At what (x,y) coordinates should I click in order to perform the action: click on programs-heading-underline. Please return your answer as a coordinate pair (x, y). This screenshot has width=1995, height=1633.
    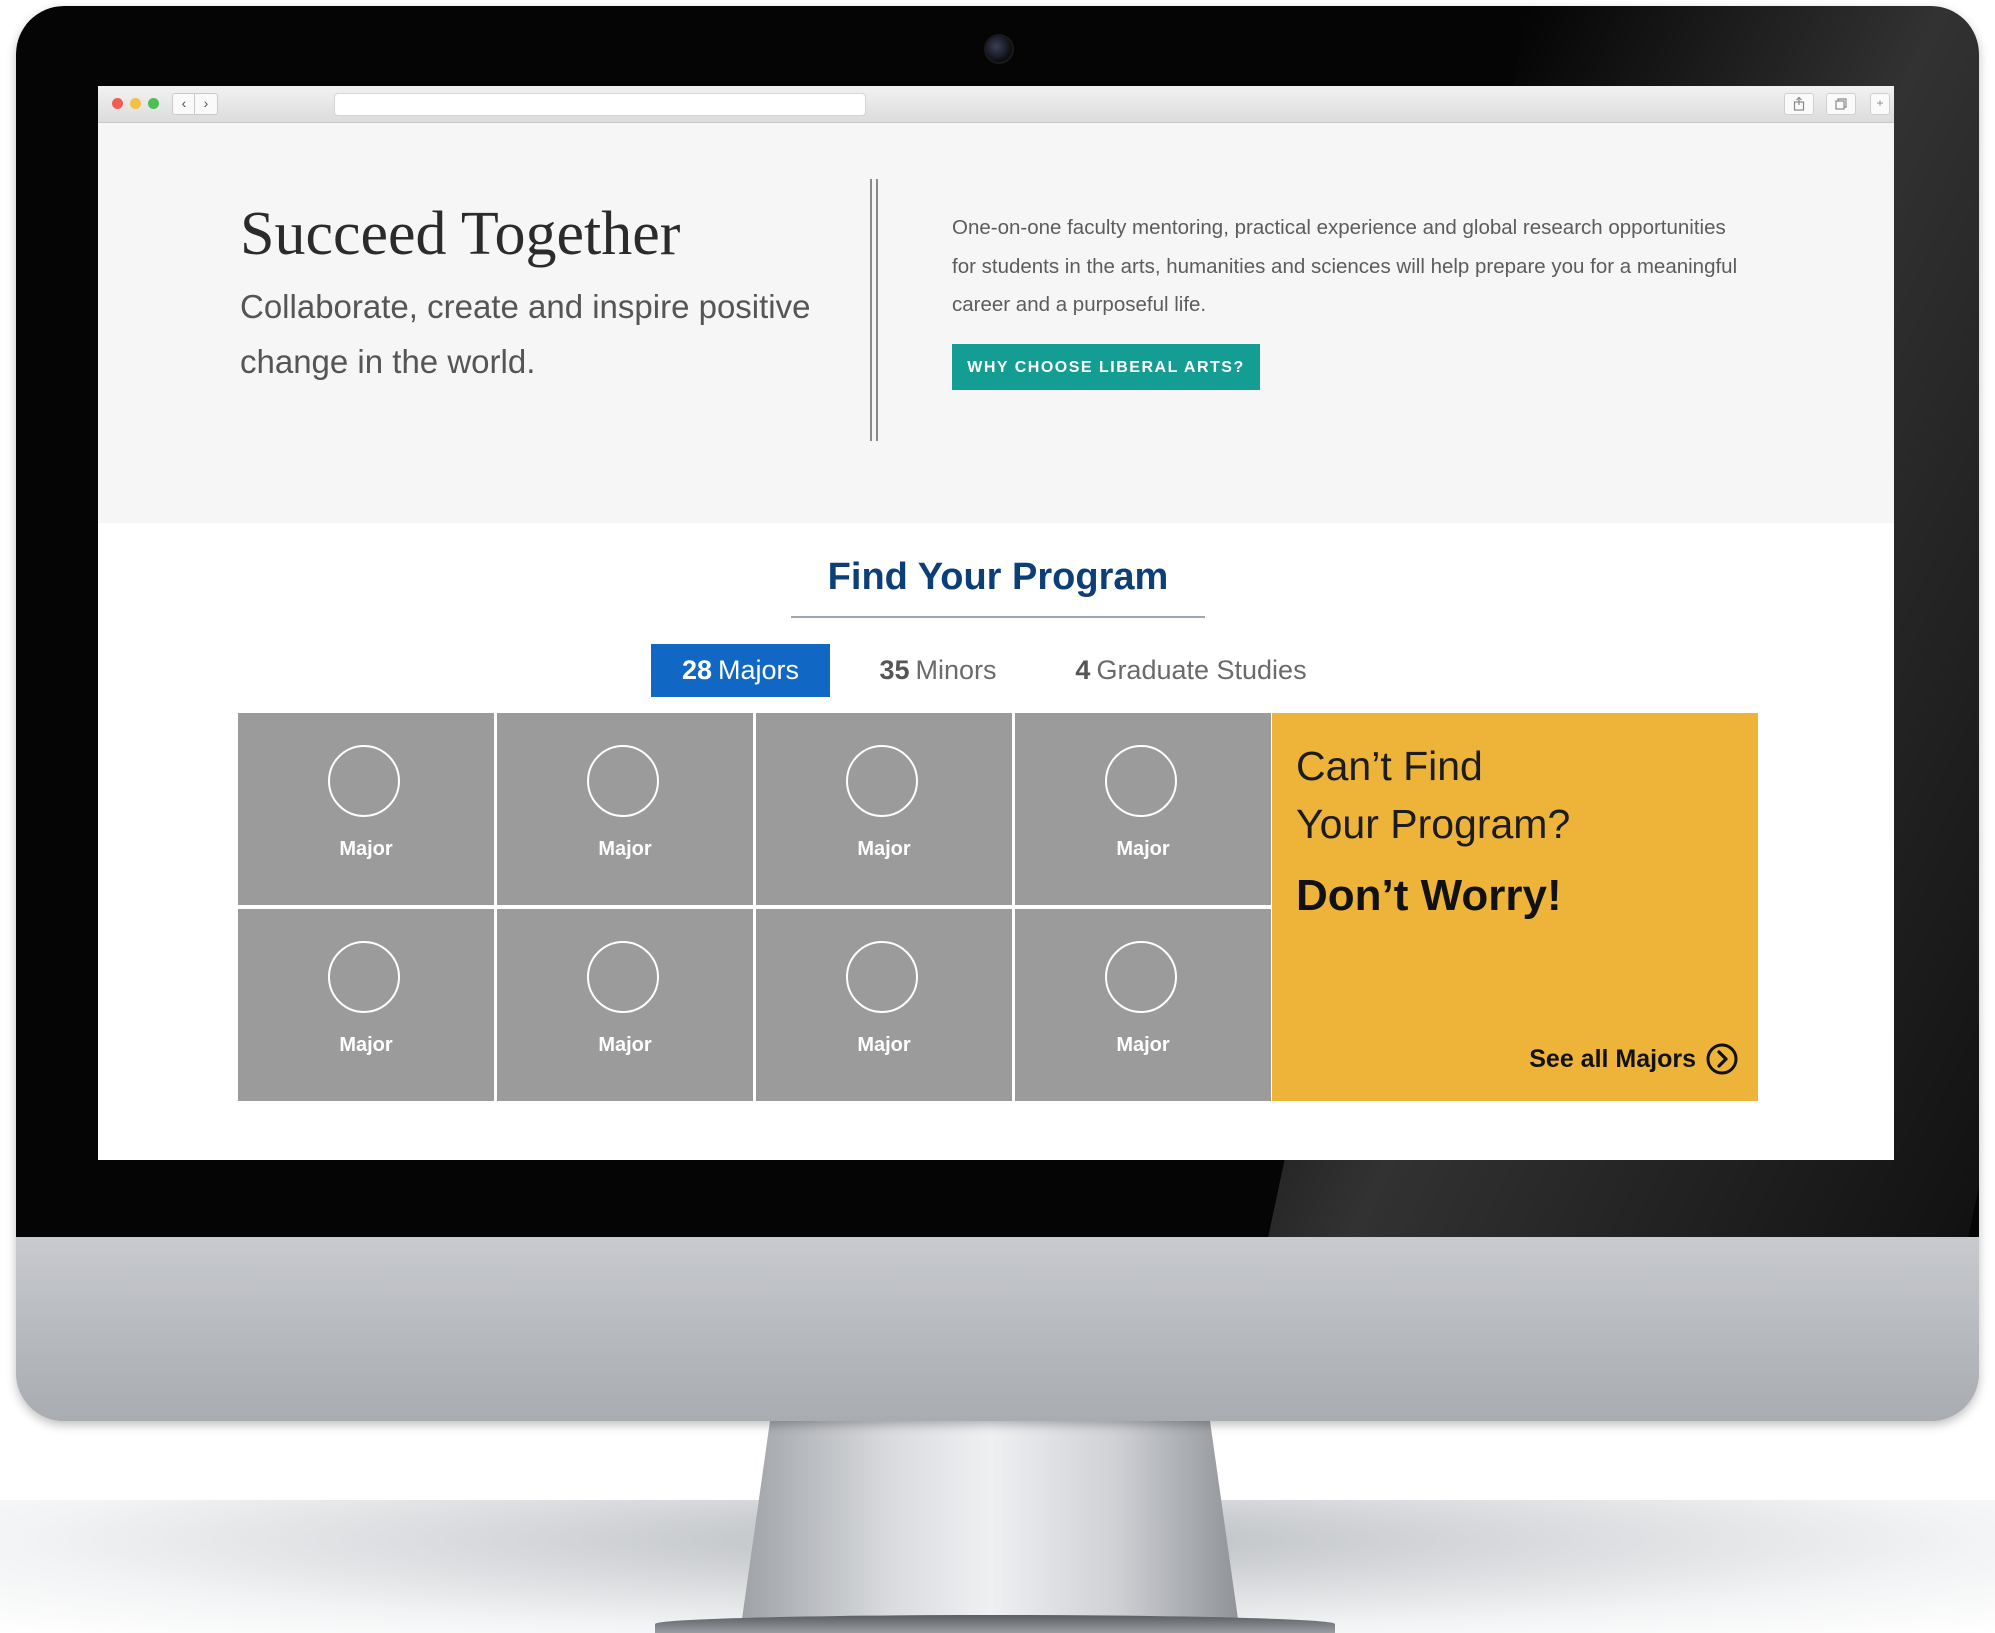
    Looking at the image, I should click on (998, 617).